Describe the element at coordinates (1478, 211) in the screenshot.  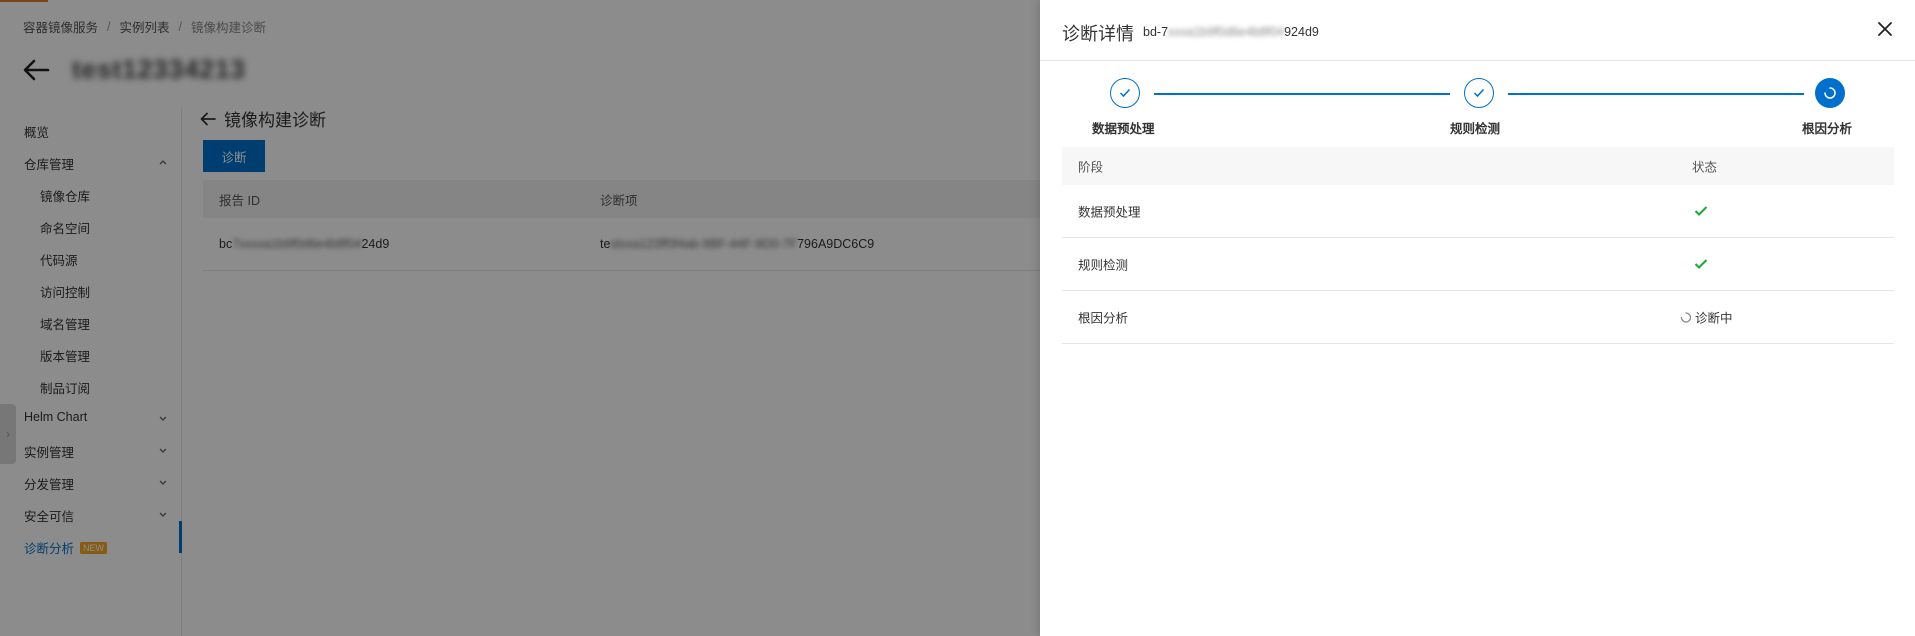
I see `table-row: 数据预处理` at that location.